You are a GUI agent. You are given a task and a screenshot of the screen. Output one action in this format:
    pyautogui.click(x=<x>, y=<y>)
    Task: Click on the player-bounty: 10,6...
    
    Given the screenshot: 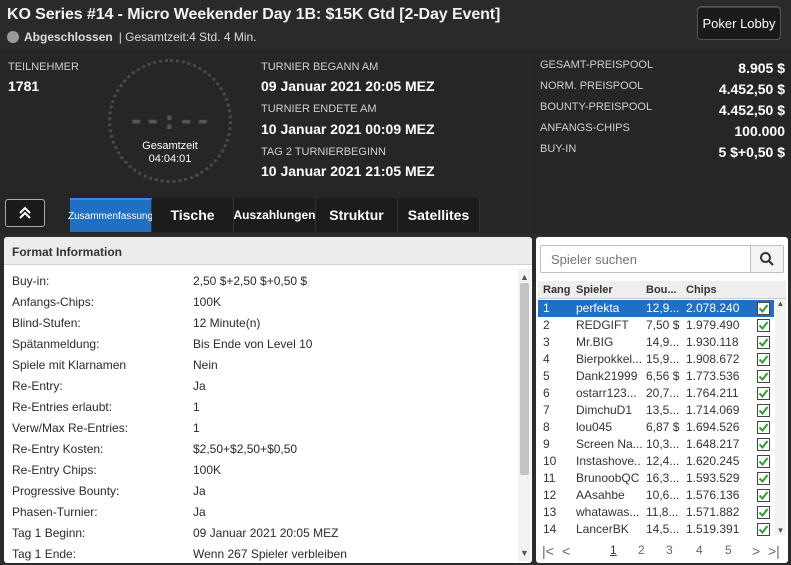 What is the action you would take?
    pyautogui.click(x=663, y=495)
    